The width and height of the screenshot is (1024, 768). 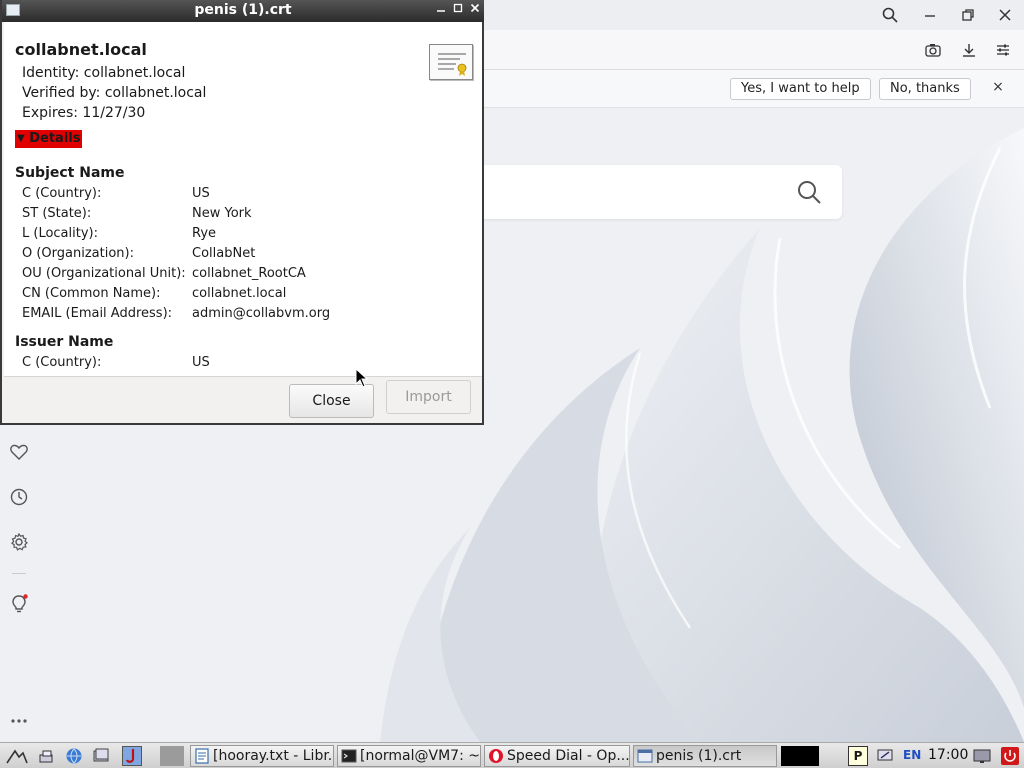 What do you see at coordinates (97, 313) in the screenshot?
I see `subject-row-label: EMAIL (Email Address):` at bounding box center [97, 313].